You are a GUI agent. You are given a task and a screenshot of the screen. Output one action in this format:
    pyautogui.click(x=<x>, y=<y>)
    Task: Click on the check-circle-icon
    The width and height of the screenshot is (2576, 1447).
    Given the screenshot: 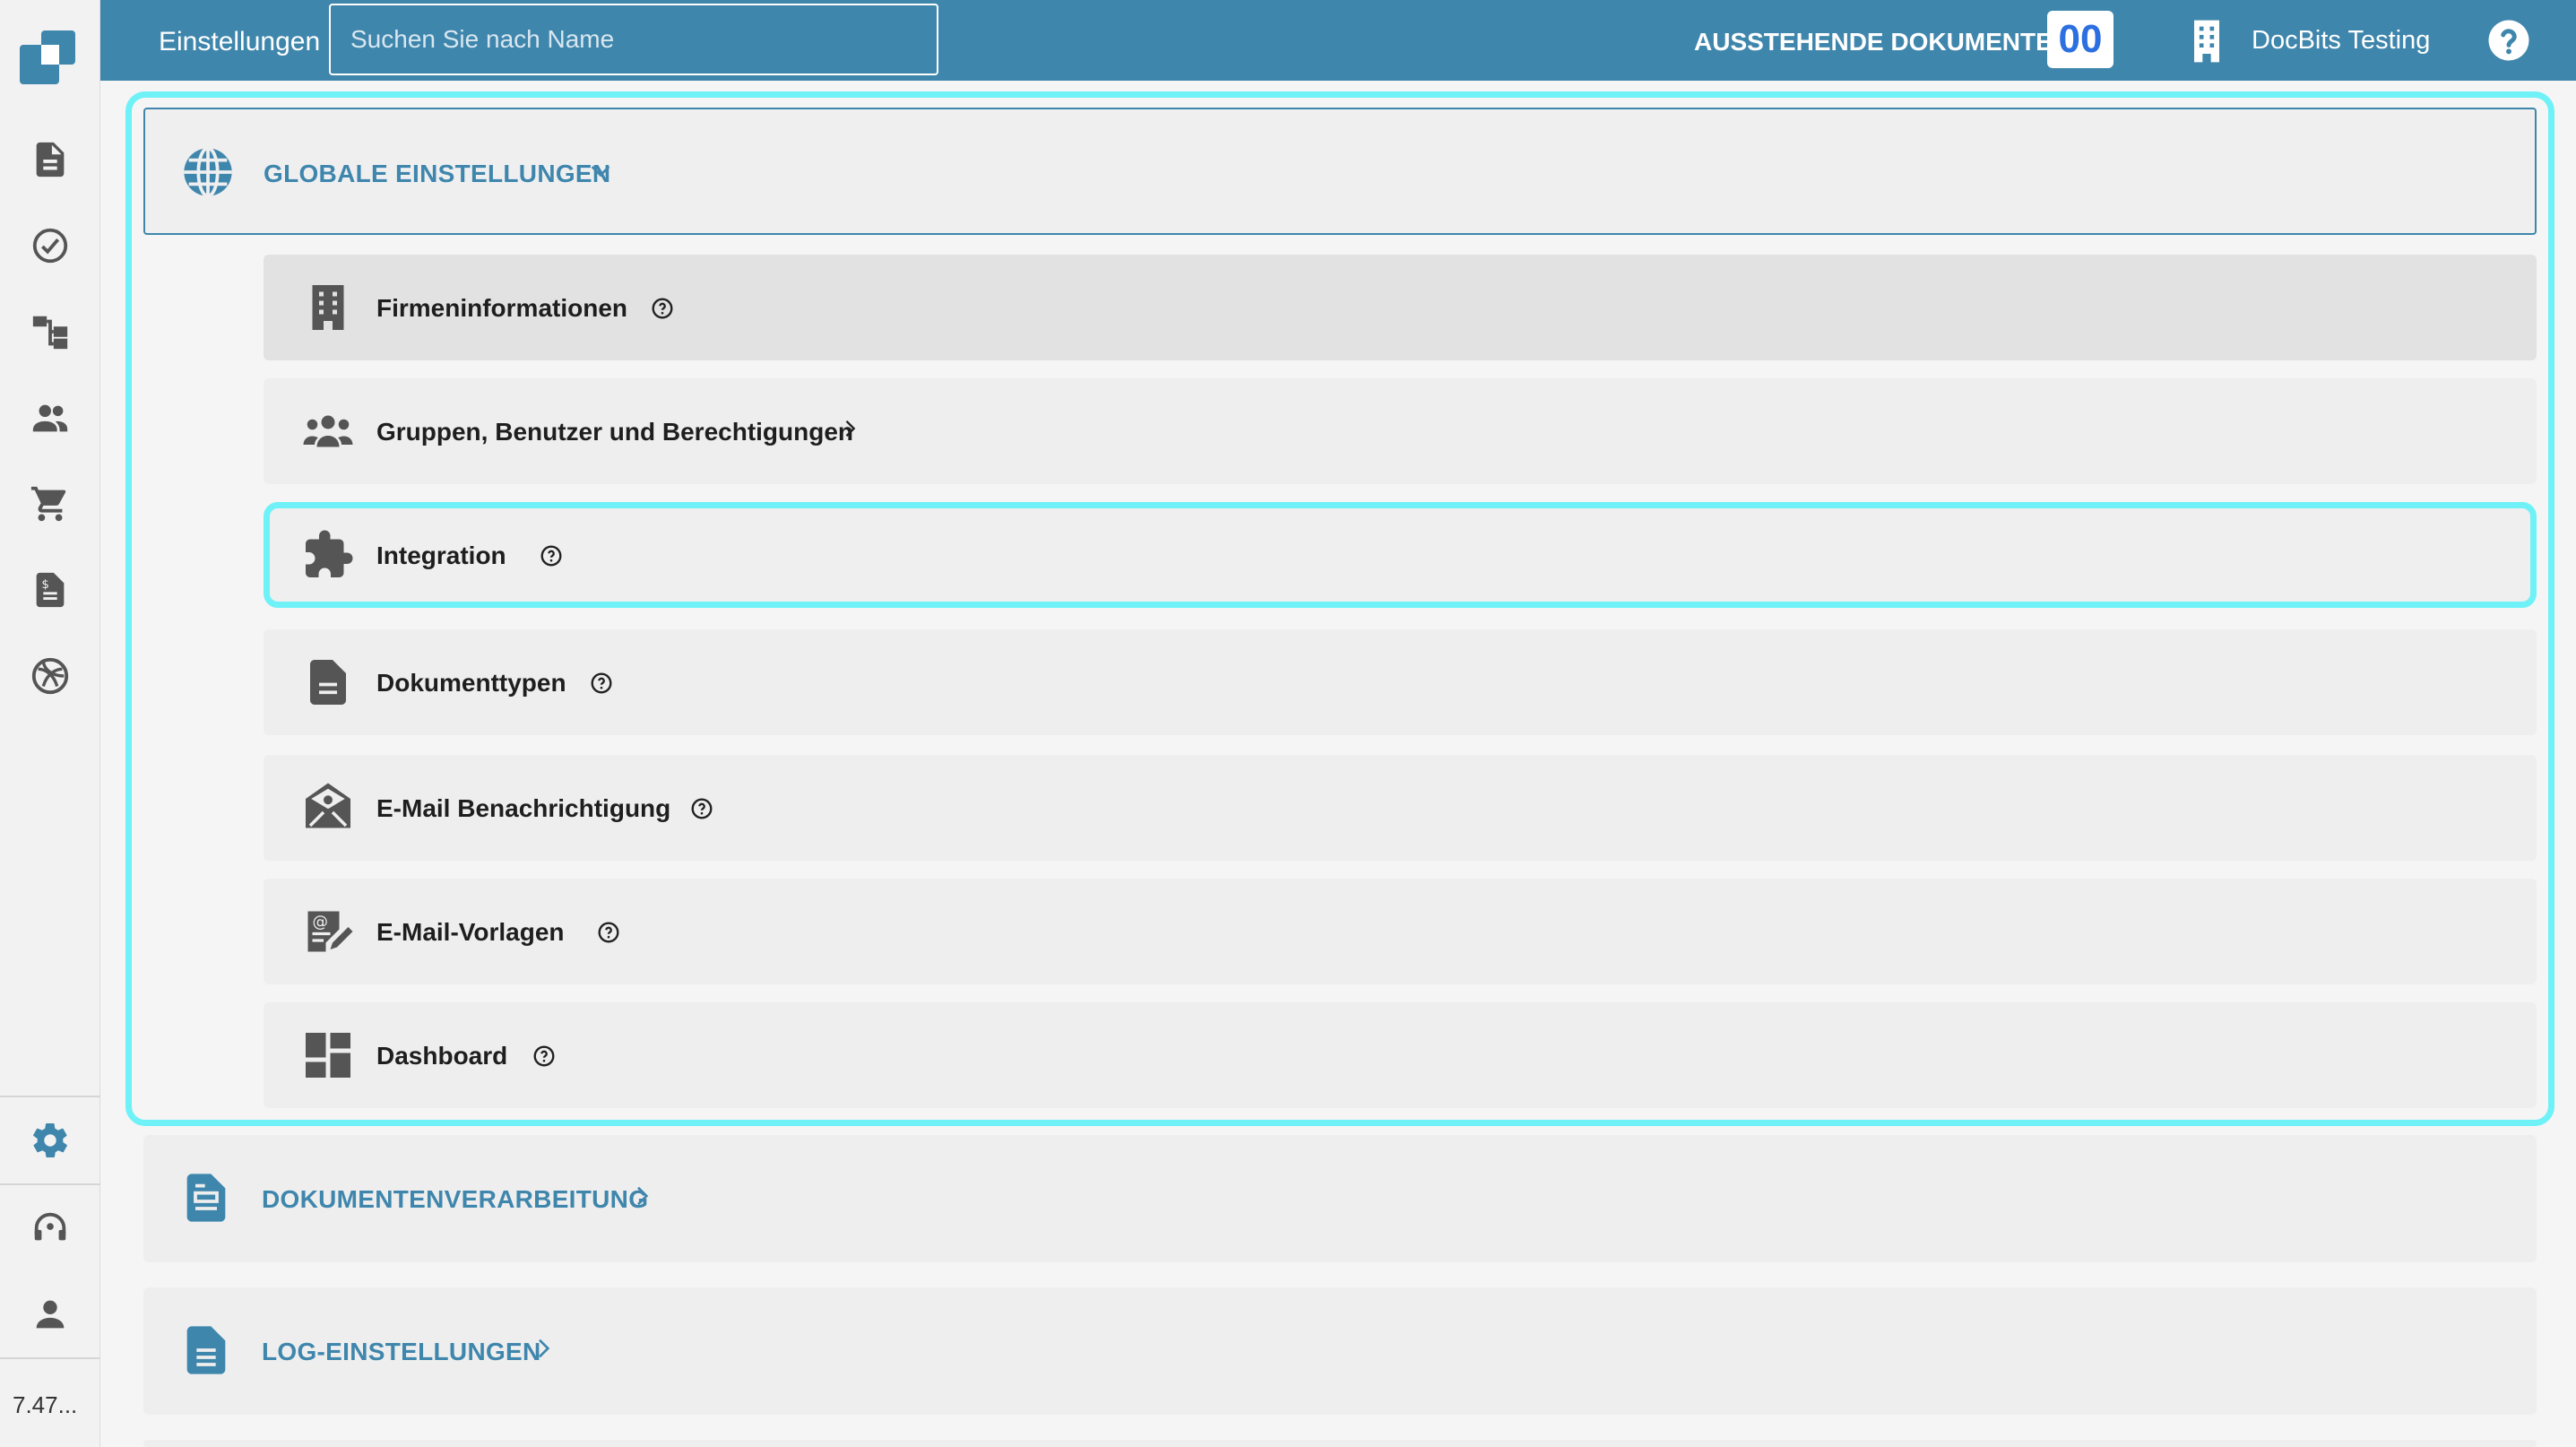 What is the action you would take?
    pyautogui.click(x=50, y=246)
    